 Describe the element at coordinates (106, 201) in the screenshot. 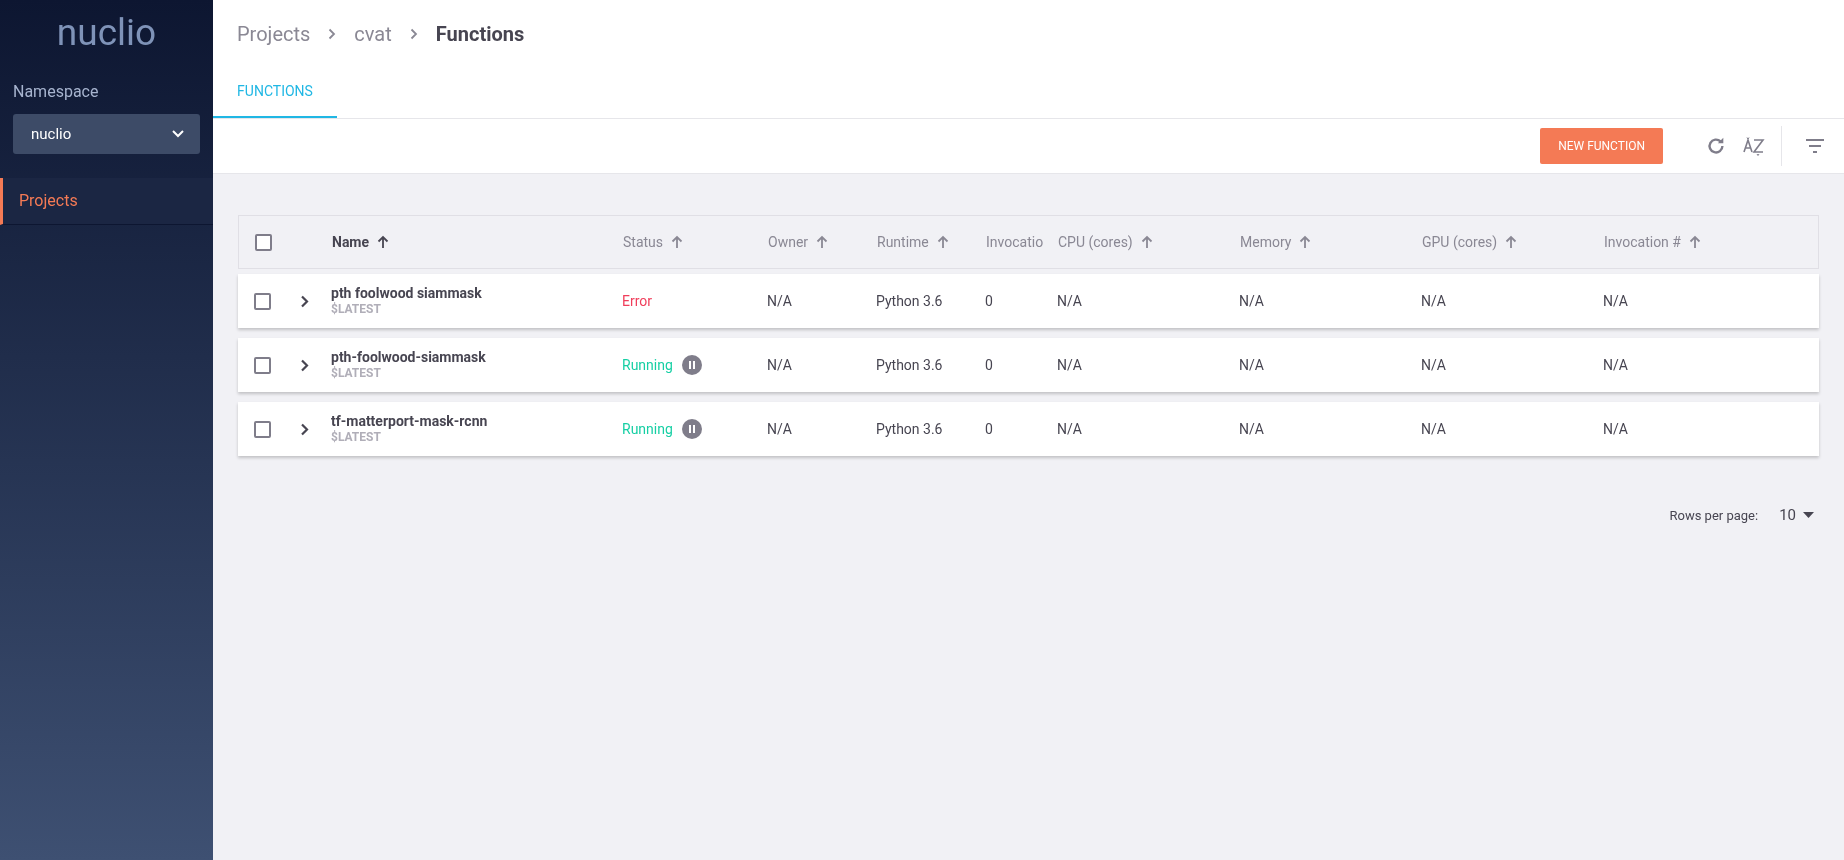

I see `sidebar-item: Projects` at that location.